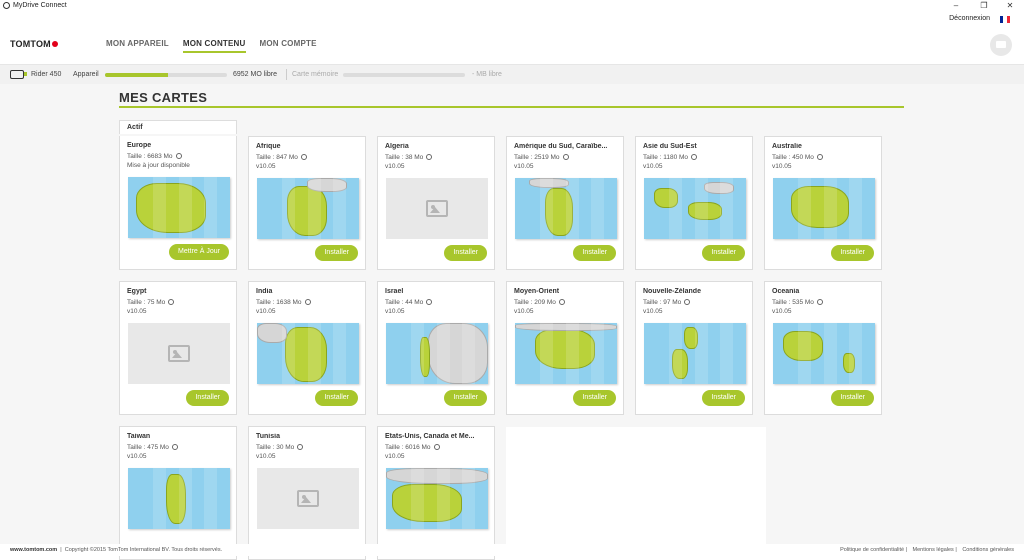  What do you see at coordinates (307, 203) in the screenshot?
I see `map-card: Afrique Taille : 847 Mo v10.05 Installer` at bounding box center [307, 203].